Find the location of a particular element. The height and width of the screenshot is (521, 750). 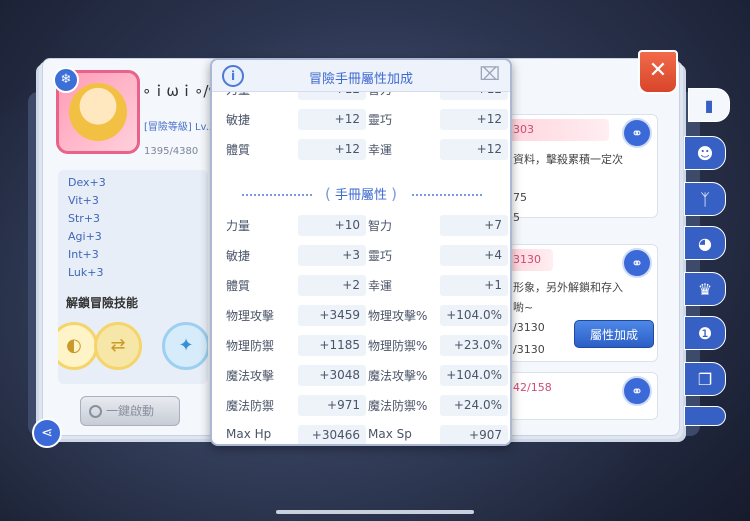

stat-item: Luk+3 is located at coordinates (86, 272).